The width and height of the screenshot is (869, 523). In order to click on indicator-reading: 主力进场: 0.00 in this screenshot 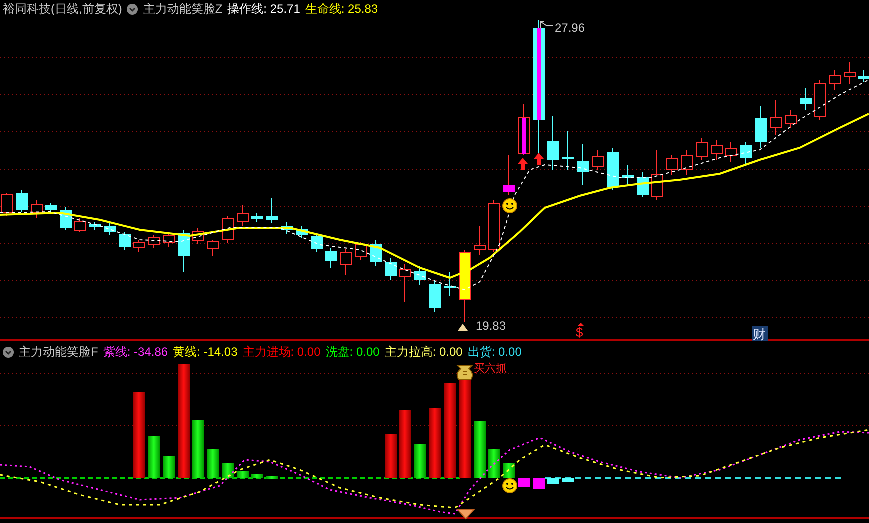, I will do `click(281, 352)`.